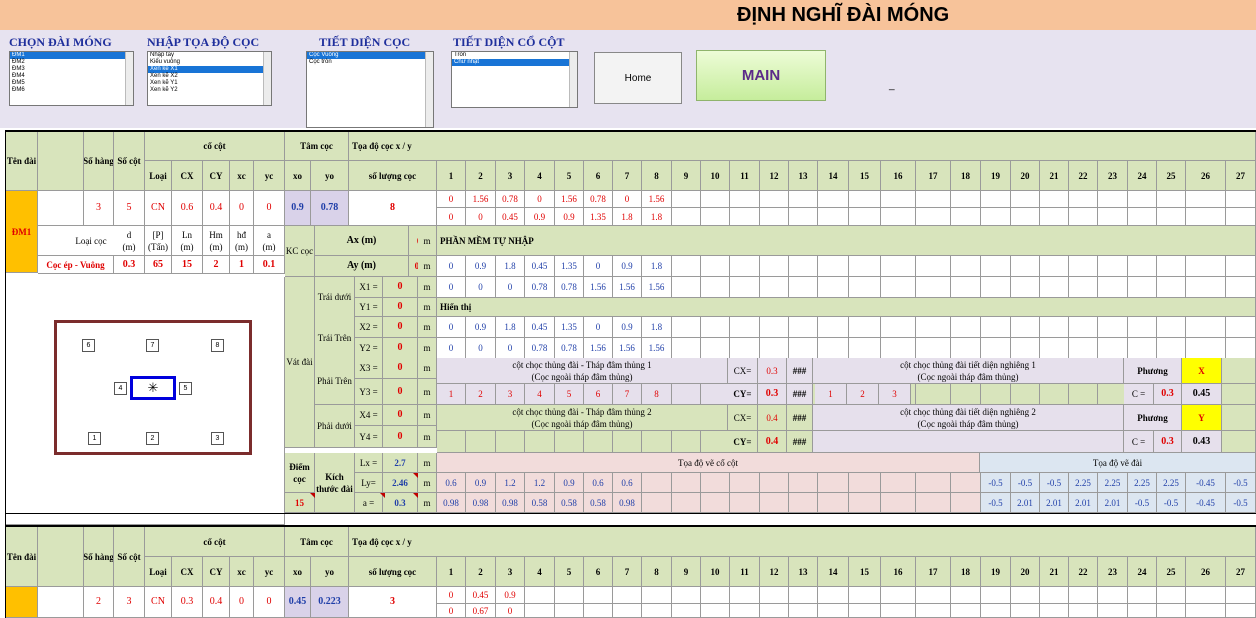 This screenshot has width=1256, height=618. Describe the element at coordinates (393, 602) in the screenshot. I see `so-luong-value: 3` at that location.